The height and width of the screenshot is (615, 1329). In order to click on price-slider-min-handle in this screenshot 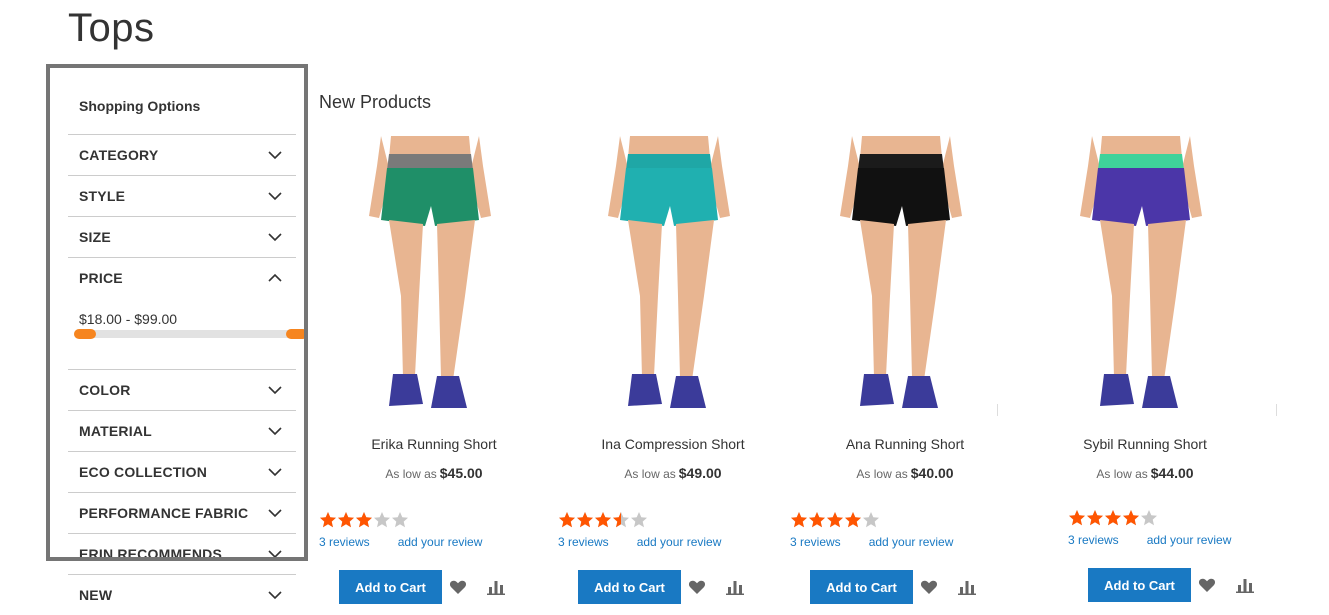, I will do `click(85, 334)`.